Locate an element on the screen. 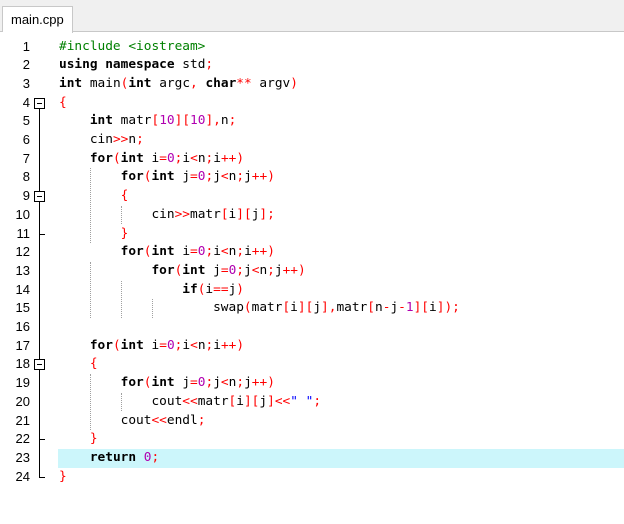 The image size is (624, 524). code-line: 21 cout<<endl; is located at coordinates (312, 421).